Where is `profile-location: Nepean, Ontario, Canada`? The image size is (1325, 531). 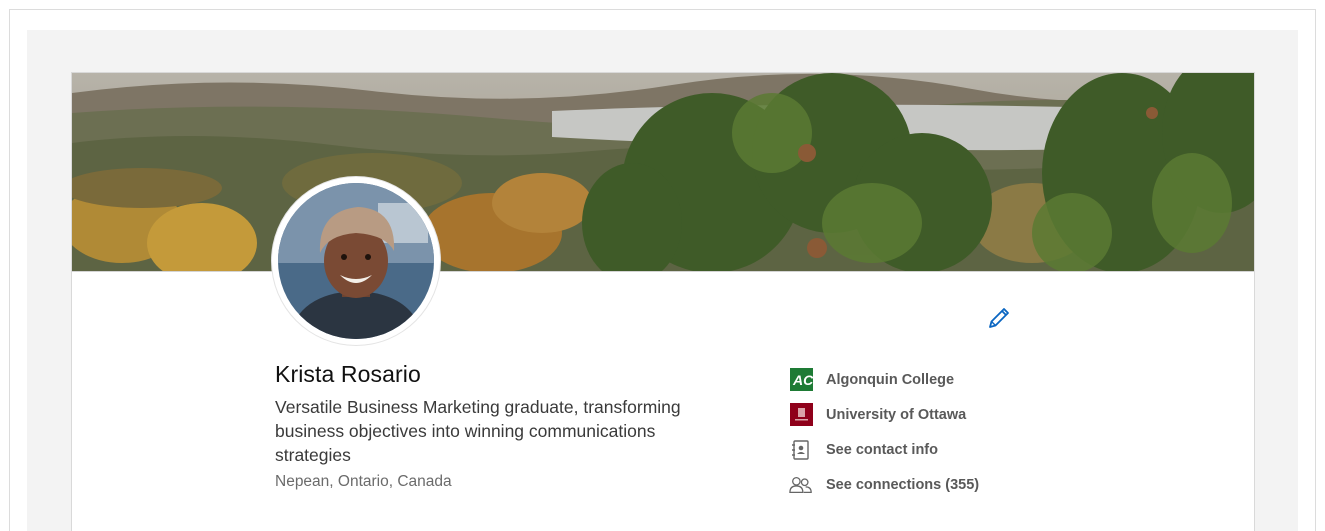
profile-location: Nepean, Ontario, Canada is located at coordinates (363, 481).